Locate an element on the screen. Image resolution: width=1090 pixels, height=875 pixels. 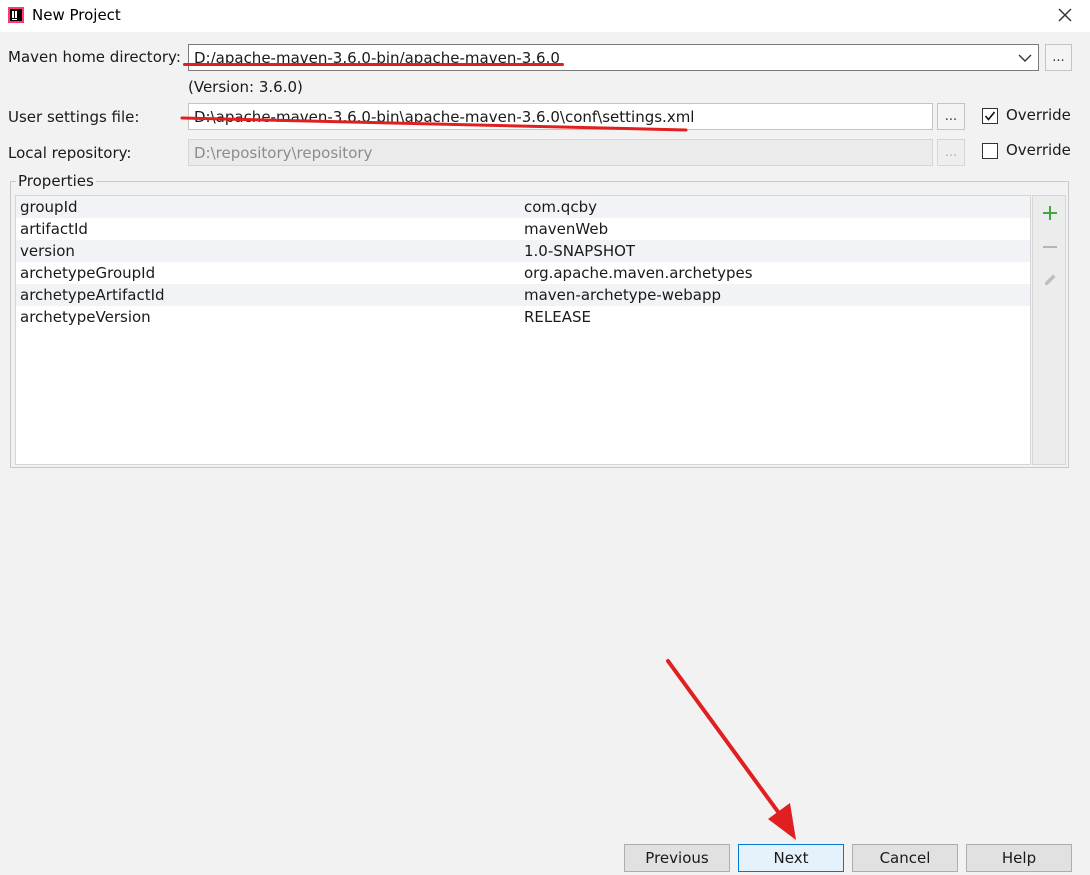
property-key: archetypeGroupId is located at coordinates (88, 273).